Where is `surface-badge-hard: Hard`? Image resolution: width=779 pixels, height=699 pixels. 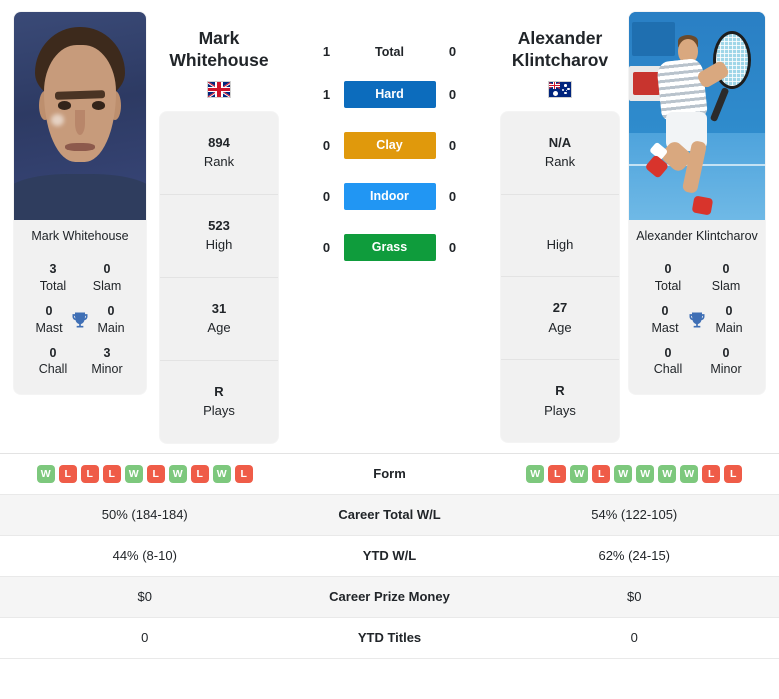
surface-badge-hard: Hard is located at coordinates (389, 94).